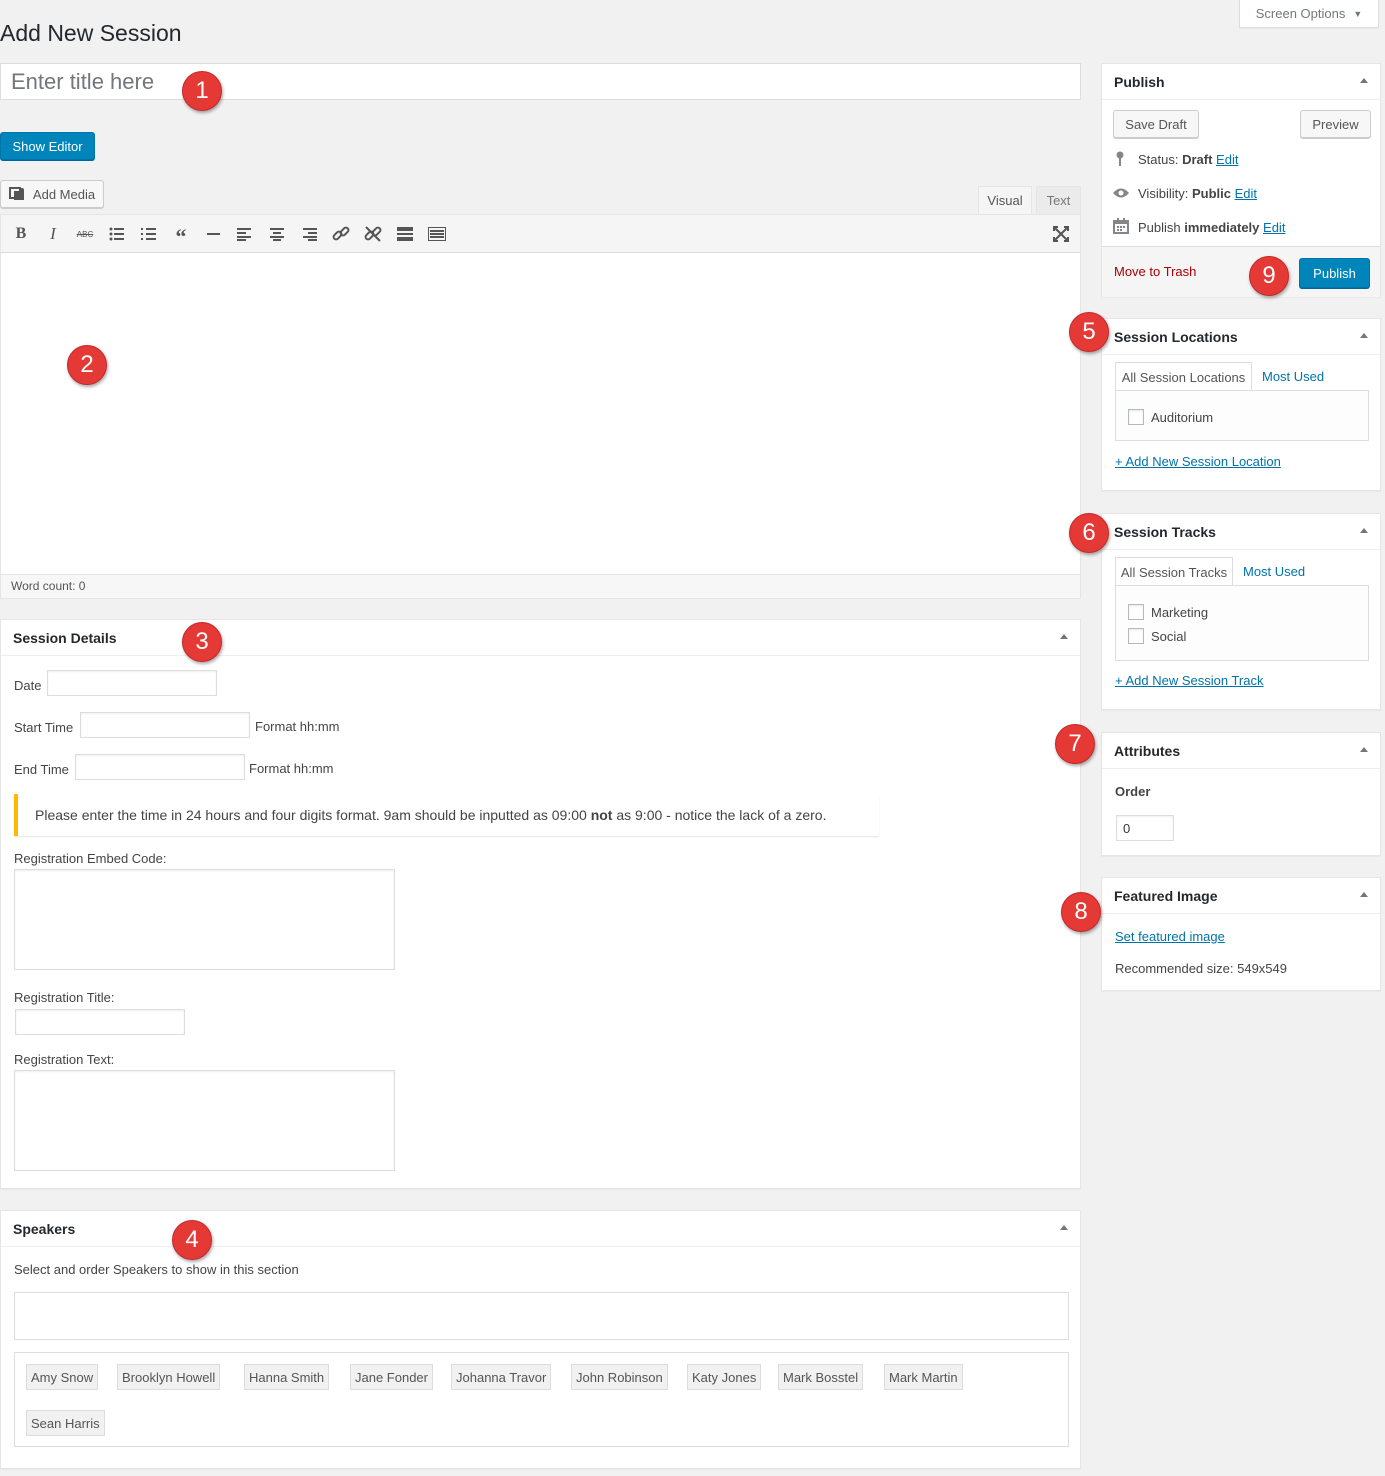 The height and width of the screenshot is (1476, 1385). Describe the element at coordinates (1174, 571) in the screenshot. I see `tab-all-session-tracks: All Session Tracks` at that location.